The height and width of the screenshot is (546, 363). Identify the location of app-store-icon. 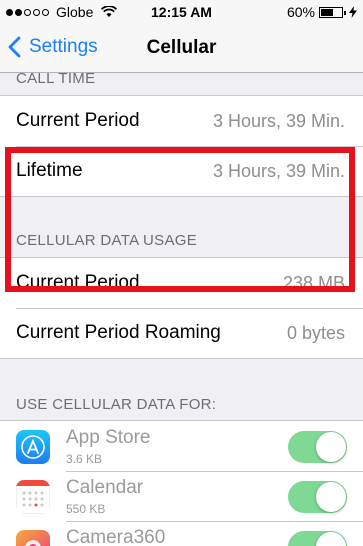
(33, 447).